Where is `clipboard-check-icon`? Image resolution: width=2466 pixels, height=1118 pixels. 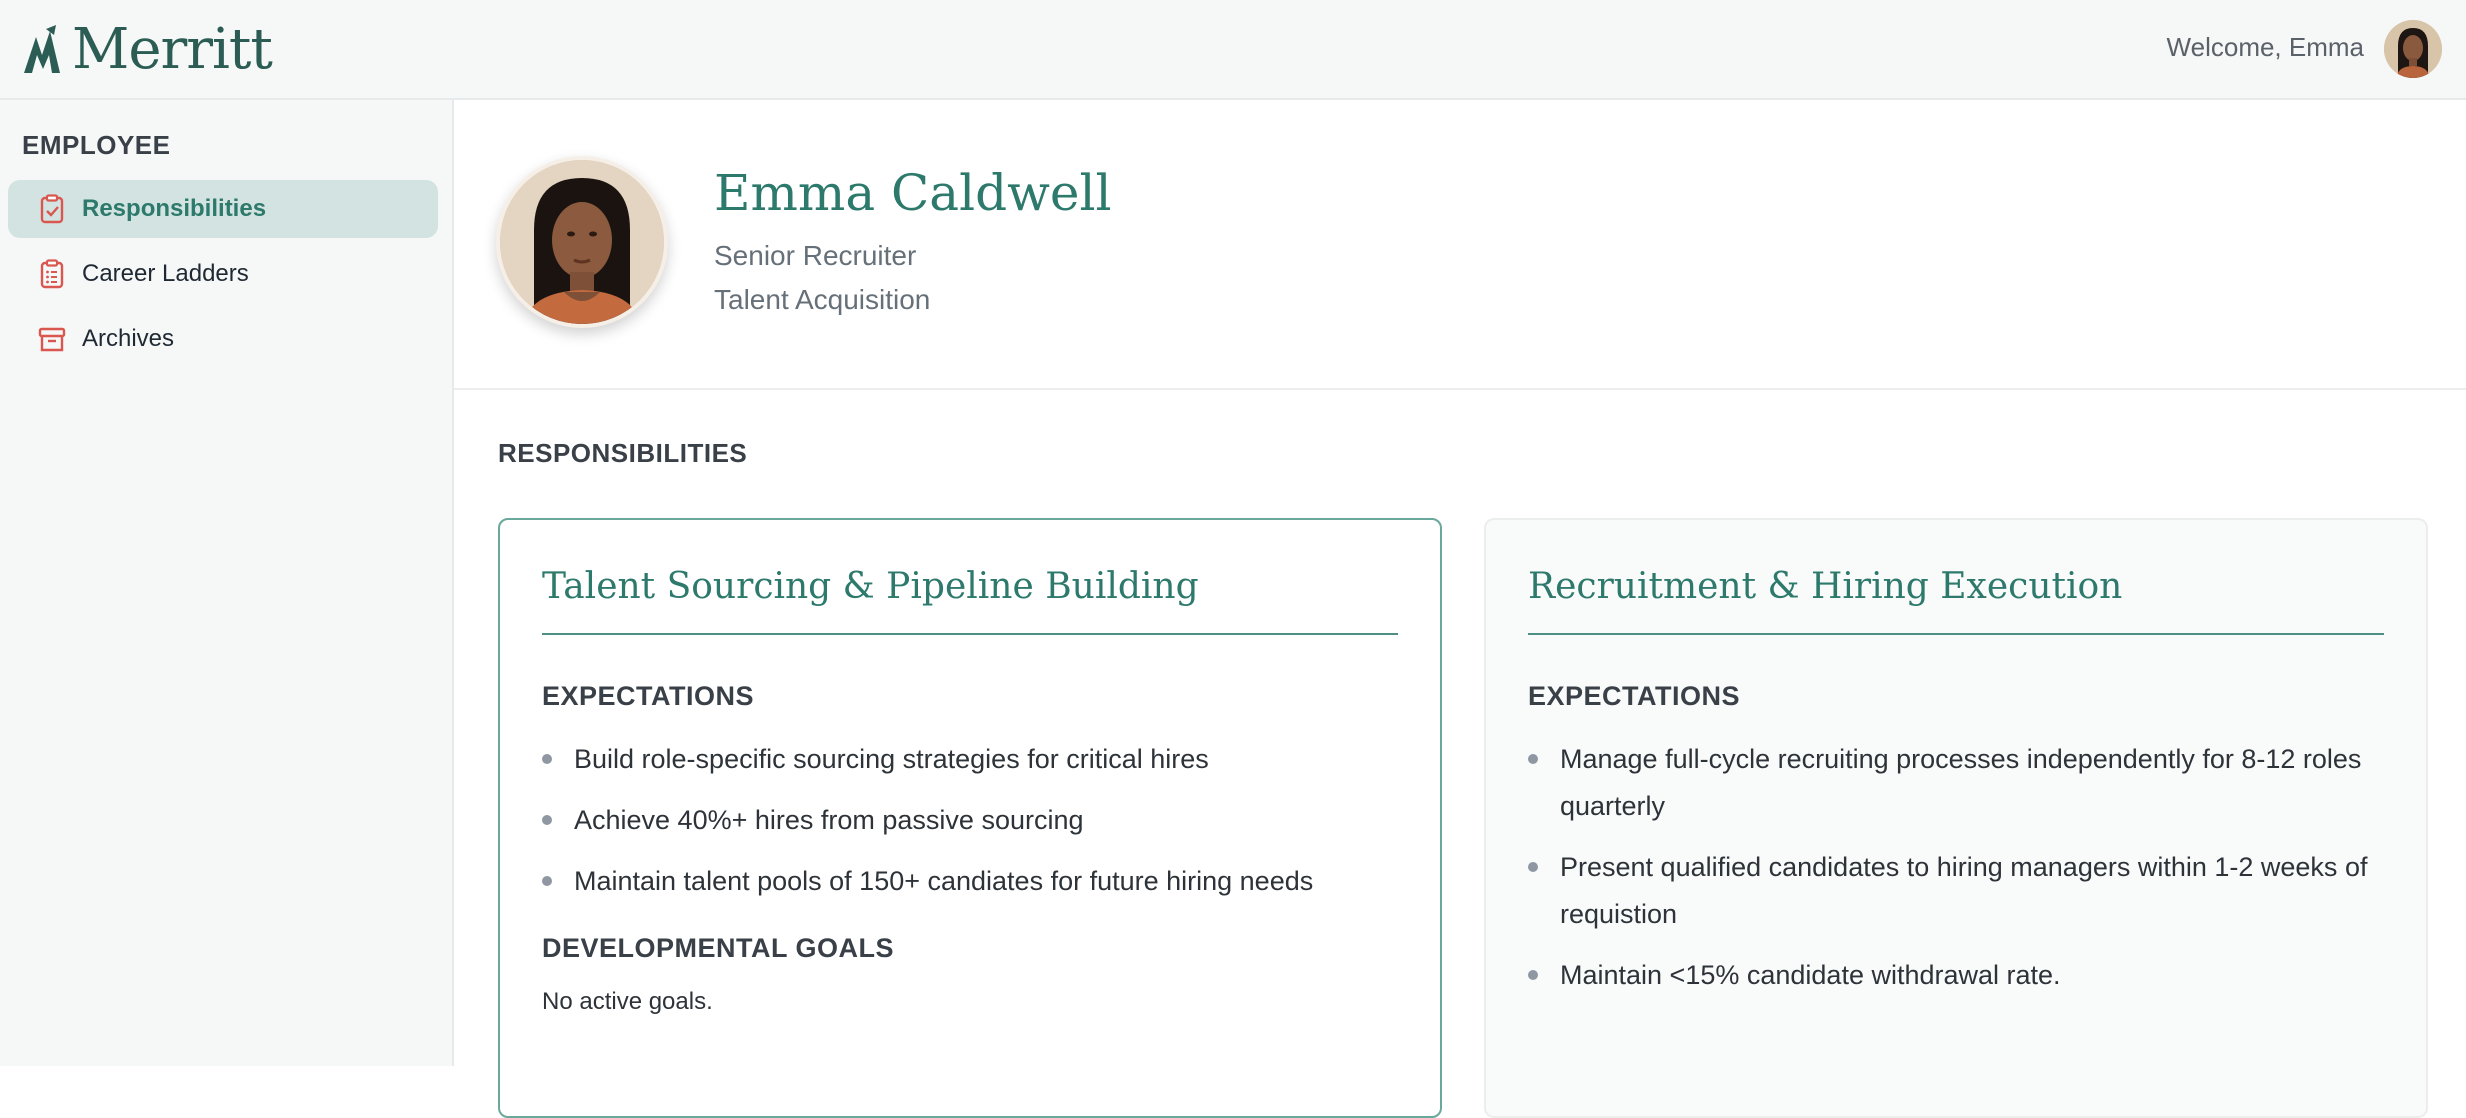 clipboard-check-icon is located at coordinates (52, 209).